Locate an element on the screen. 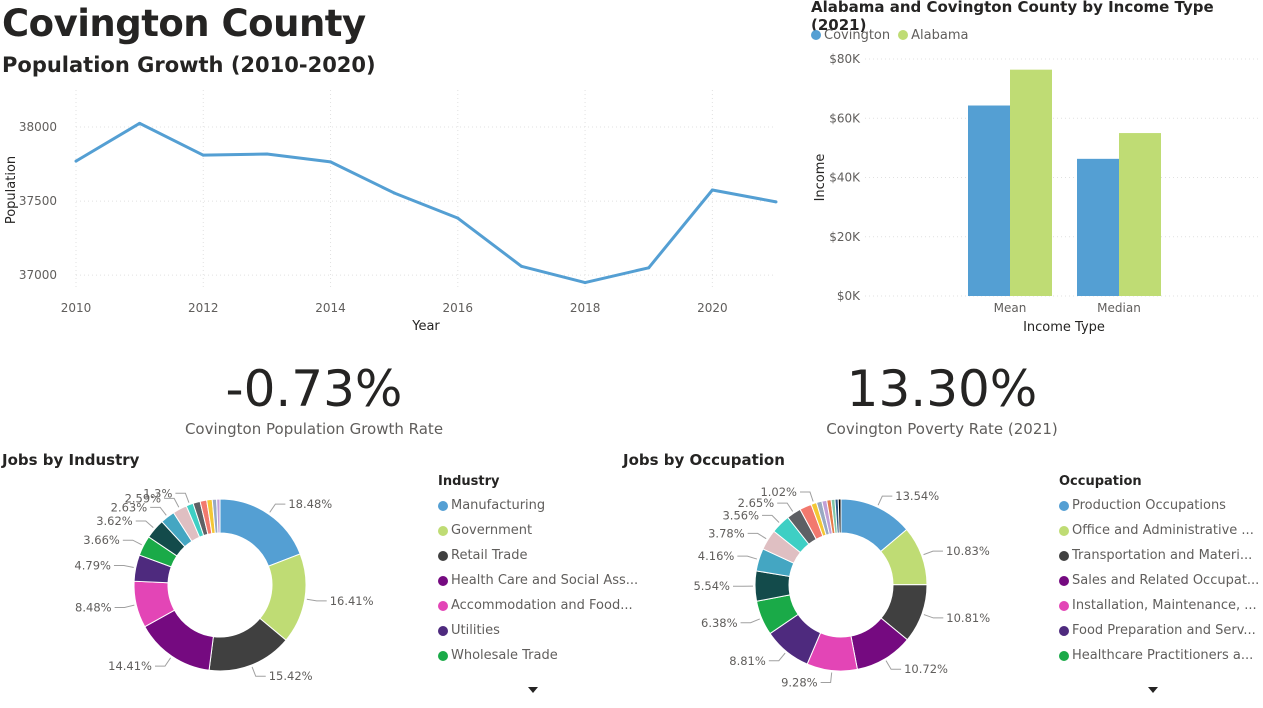 This screenshot has height=708, width=1263. industry-legend-scroll-down-icon is located at coordinates (533, 690).